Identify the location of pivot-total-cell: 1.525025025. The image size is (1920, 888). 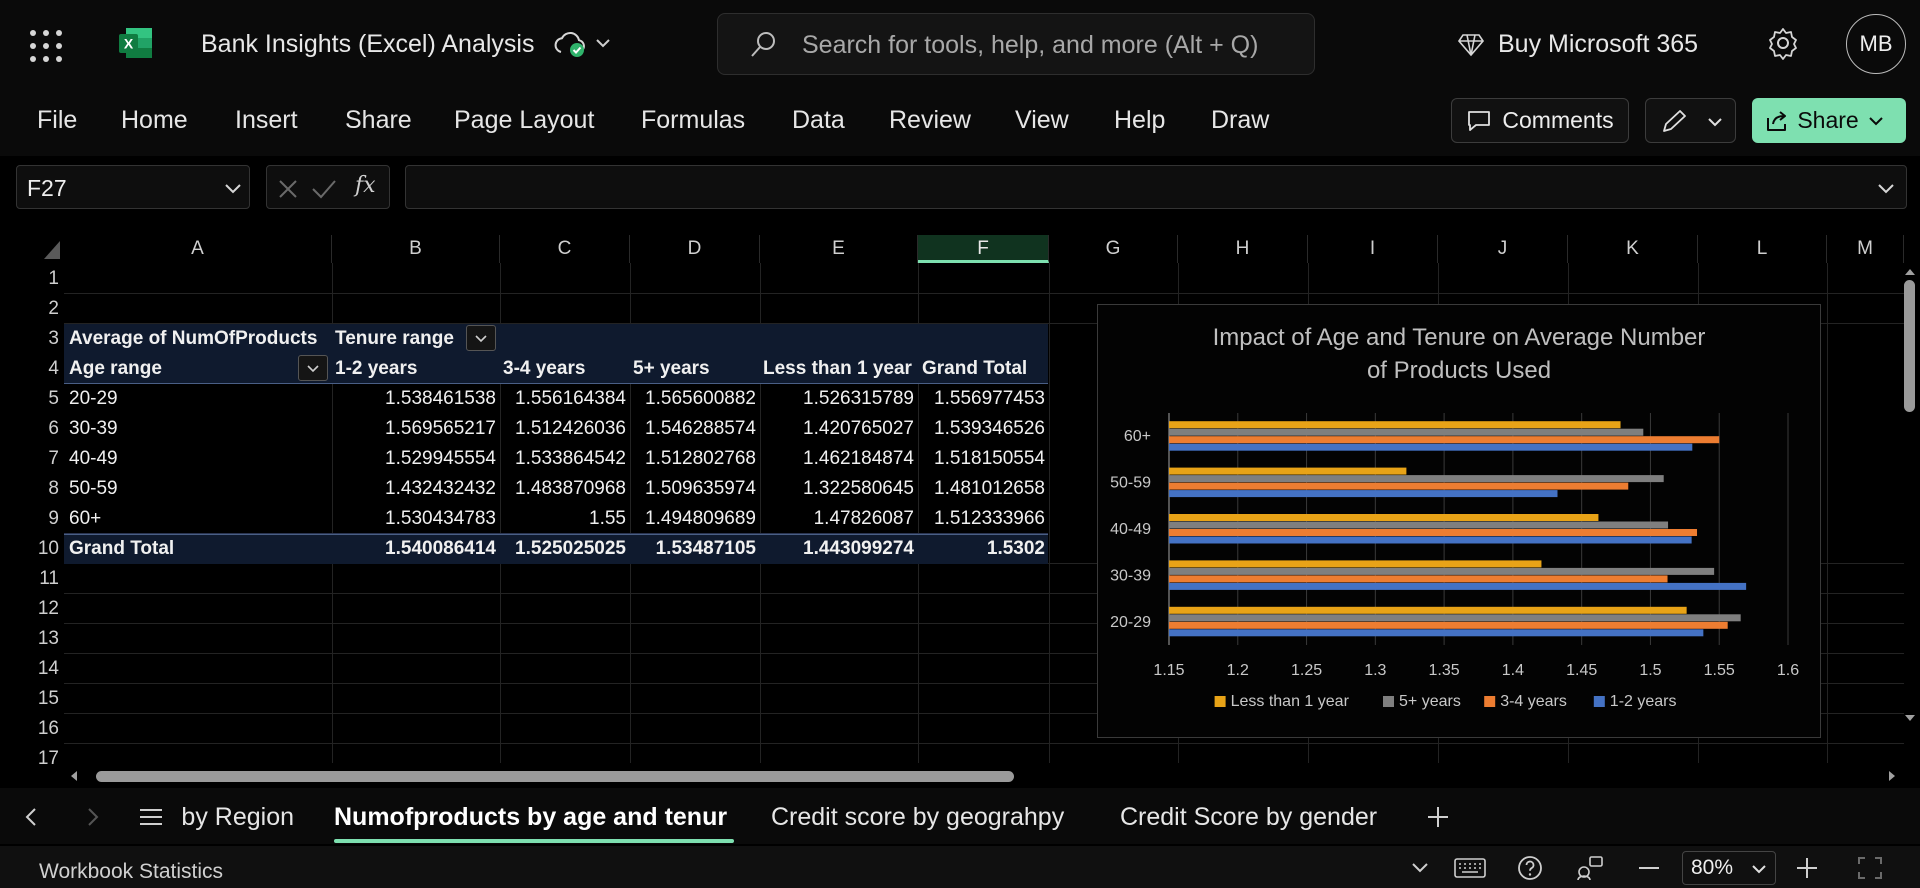
(563, 549).